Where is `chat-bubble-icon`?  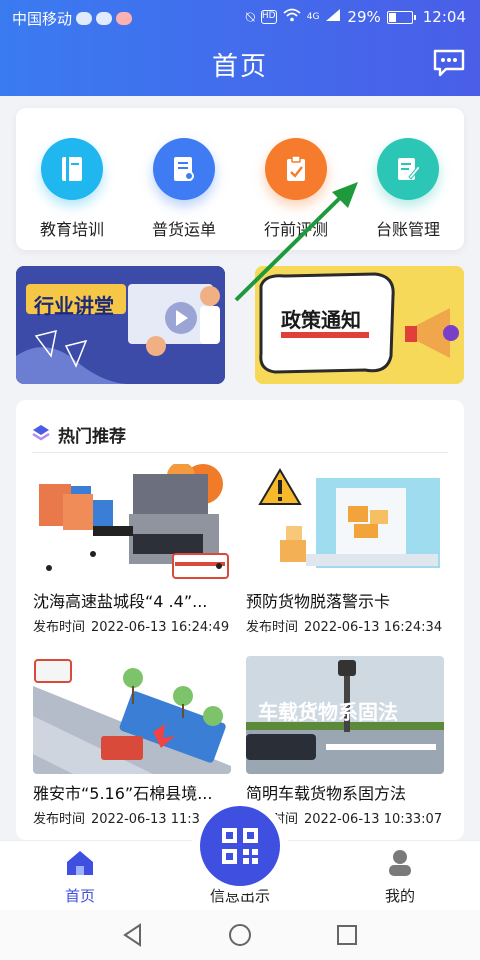 chat-bubble-icon is located at coordinates (449, 63).